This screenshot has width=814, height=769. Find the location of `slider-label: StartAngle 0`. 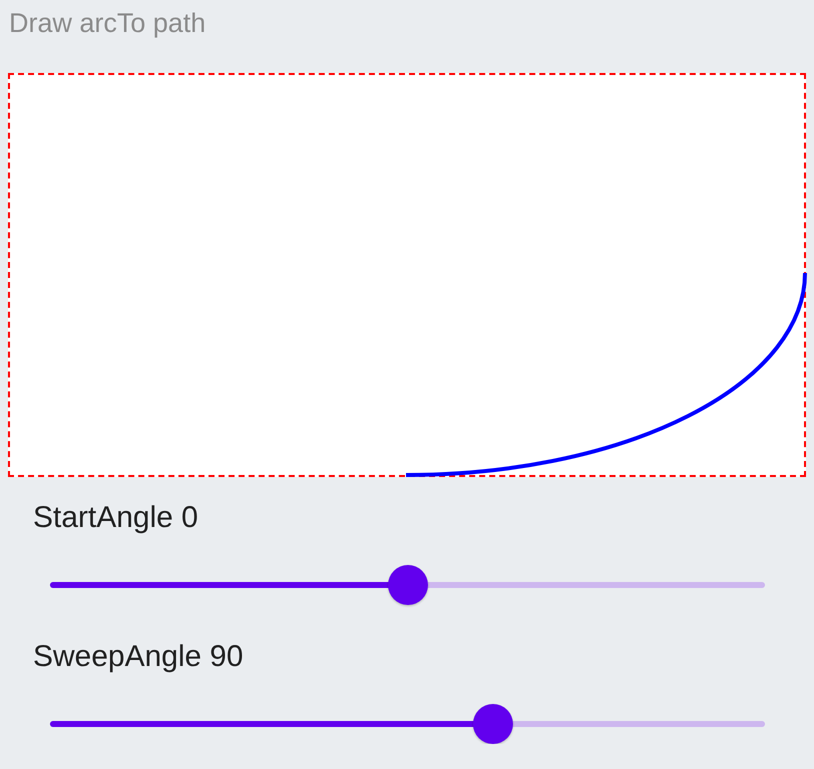

slider-label: StartAngle 0 is located at coordinates (115, 518).